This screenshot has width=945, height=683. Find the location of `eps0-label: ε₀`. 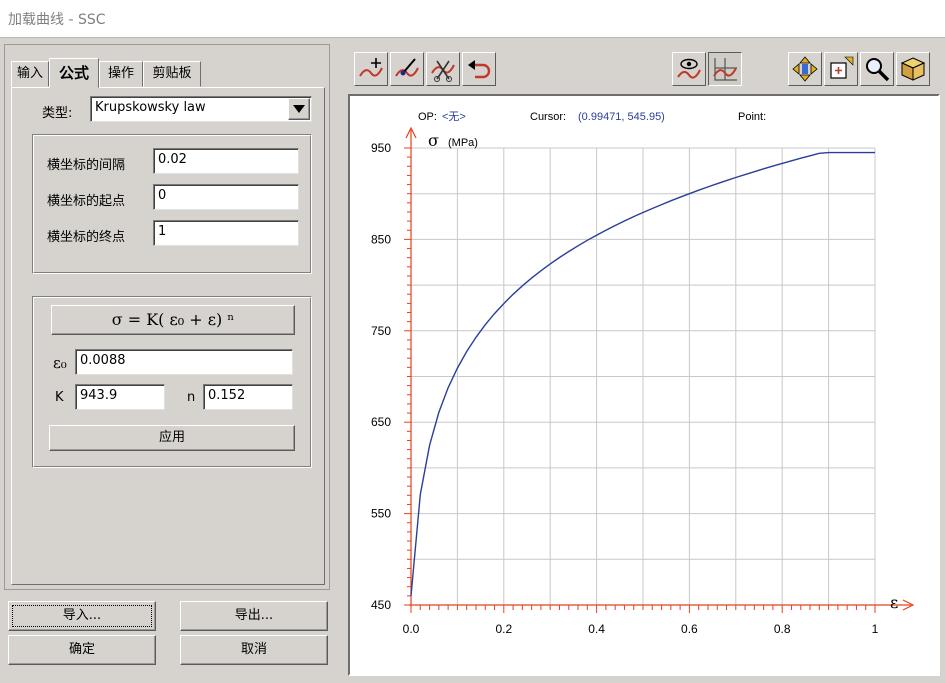

eps0-label: ε₀ is located at coordinates (60, 363).